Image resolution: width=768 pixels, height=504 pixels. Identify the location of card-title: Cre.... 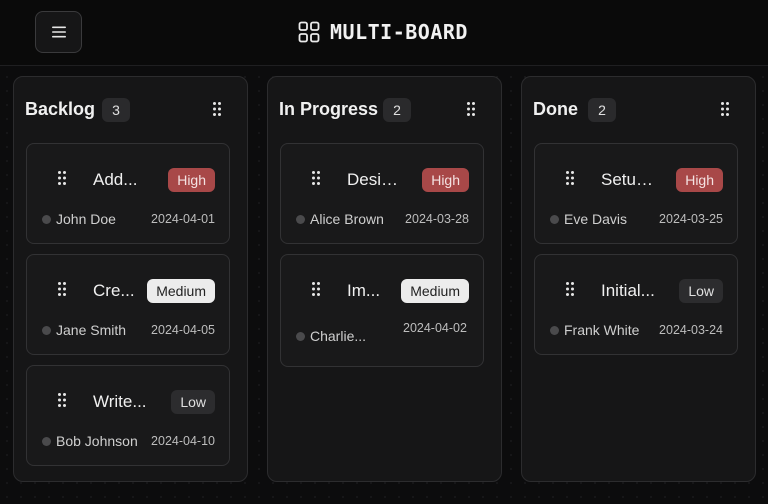
(114, 290).